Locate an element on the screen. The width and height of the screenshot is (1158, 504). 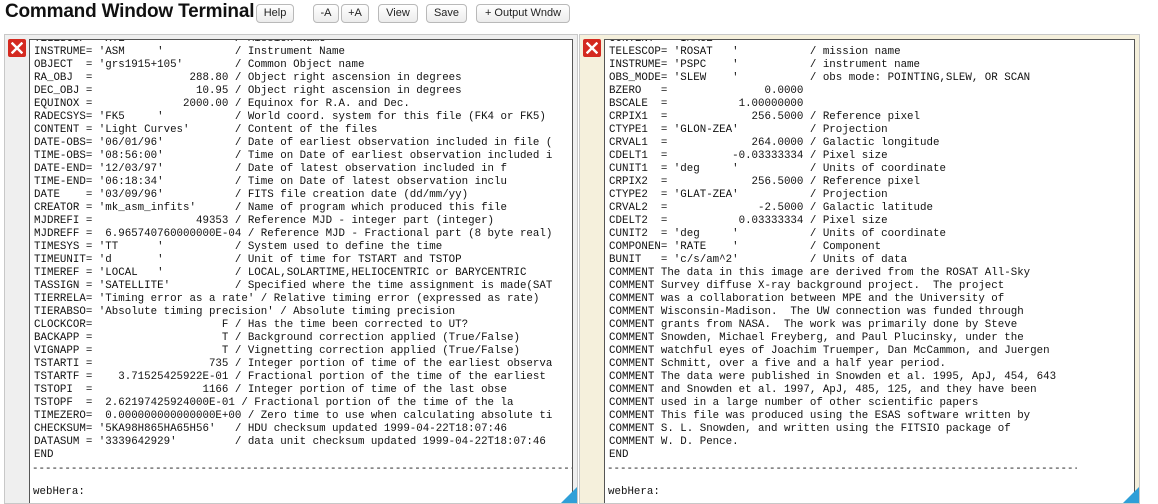
increase-font-button: +A is located at coordinates (355, 13).